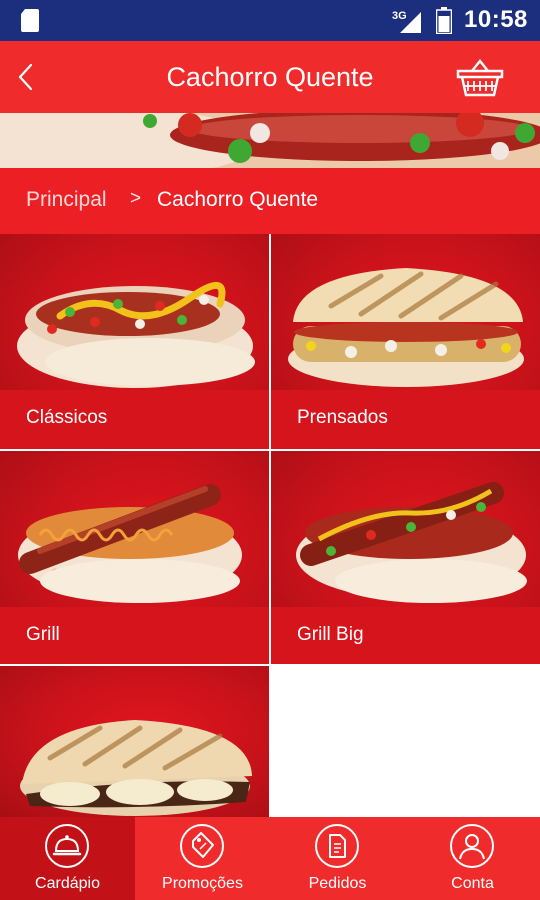 The image size is (540, 900). I want to click on sd-card-icon, so click(30, 20).